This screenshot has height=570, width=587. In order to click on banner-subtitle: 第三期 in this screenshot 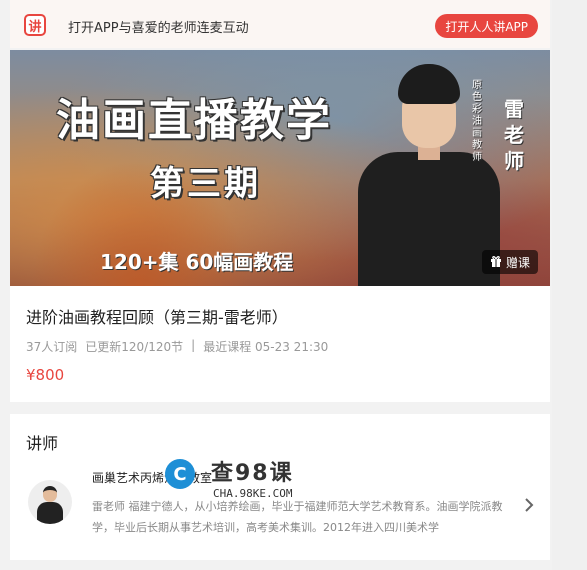, I will do `click(205, 184)`.